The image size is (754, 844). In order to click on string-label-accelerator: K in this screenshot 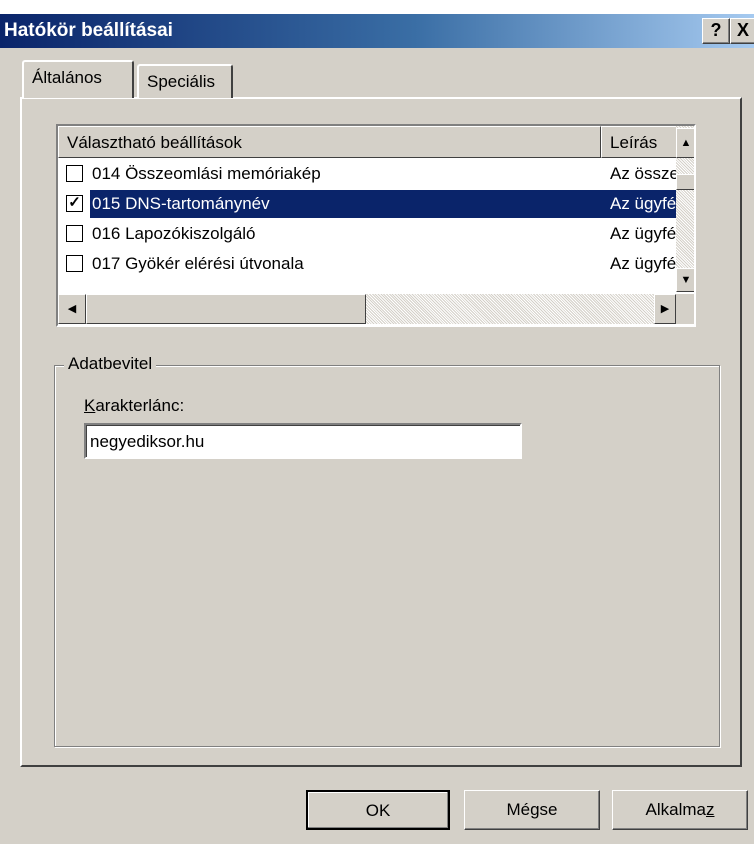, I will do `click(90, 405)`.